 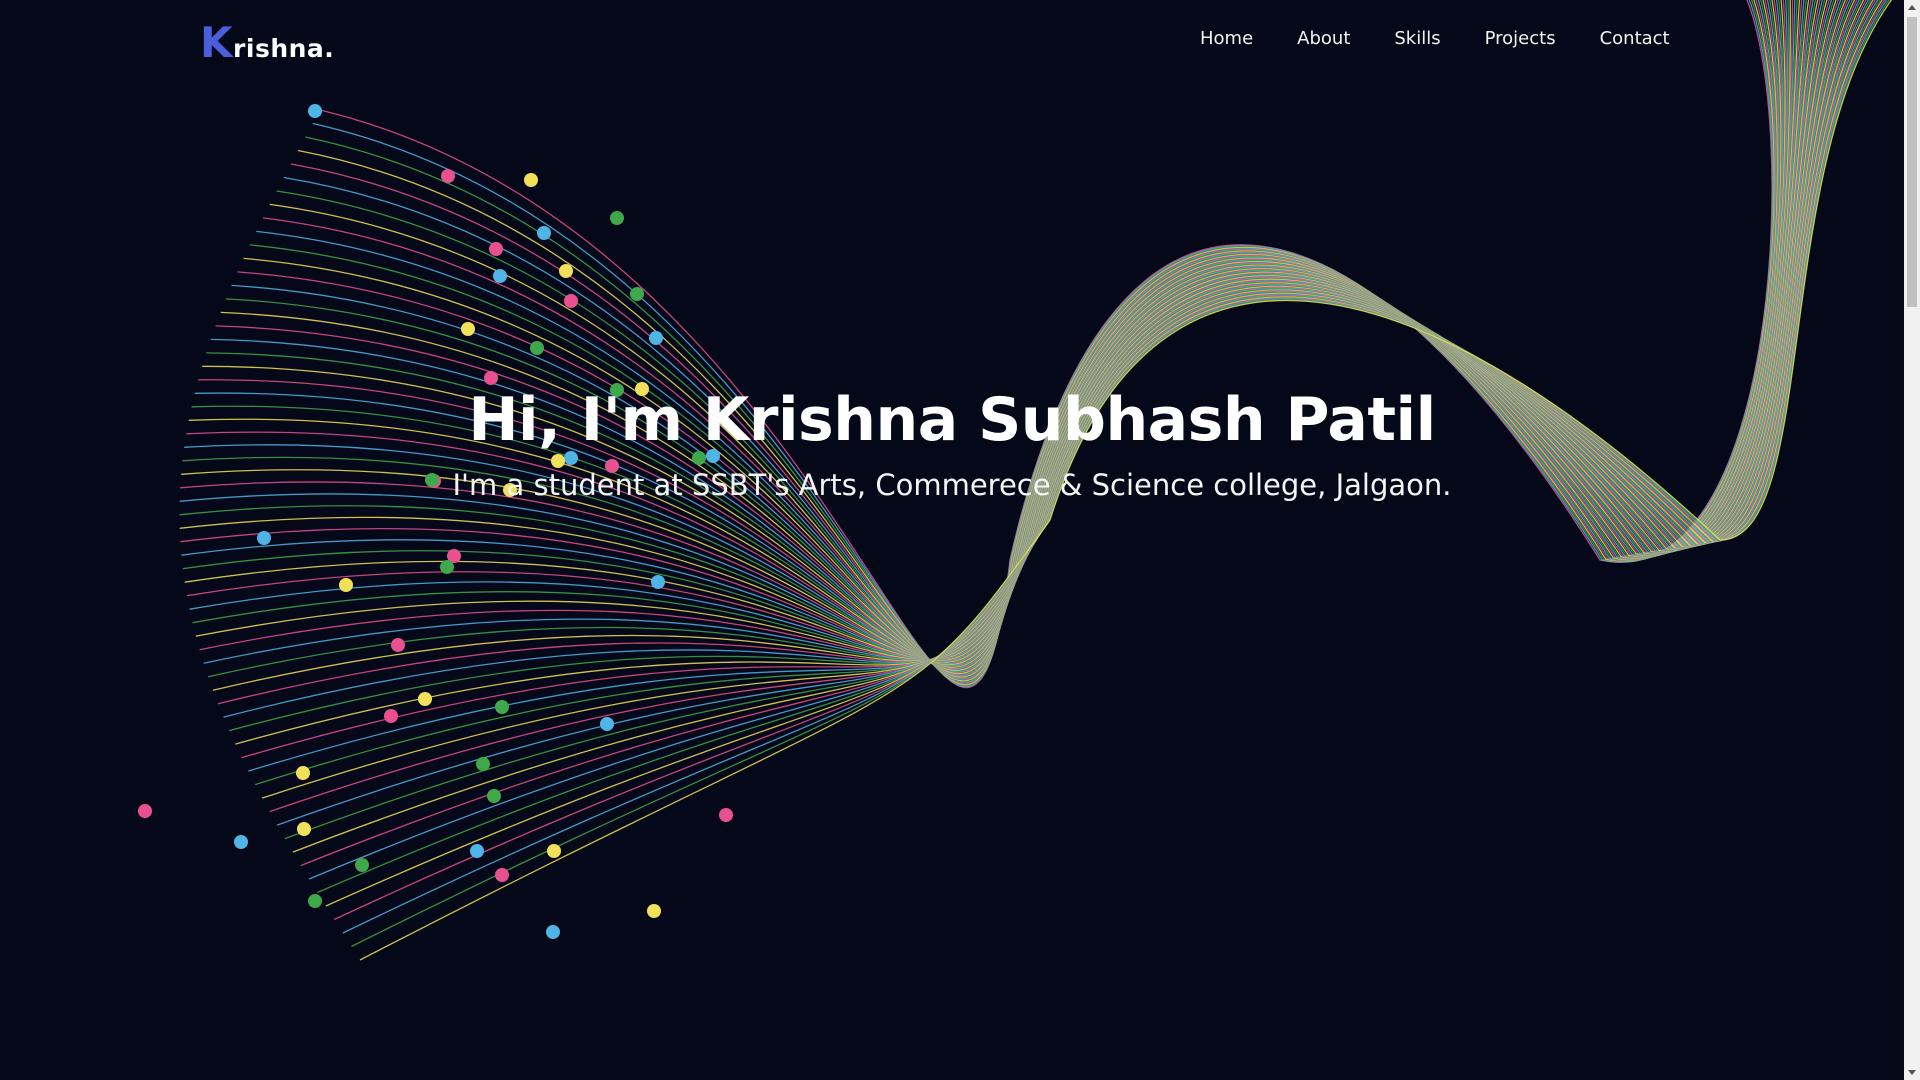 I want to click on scroll-down-arrow-icon, so click(x=1912, y=1072).